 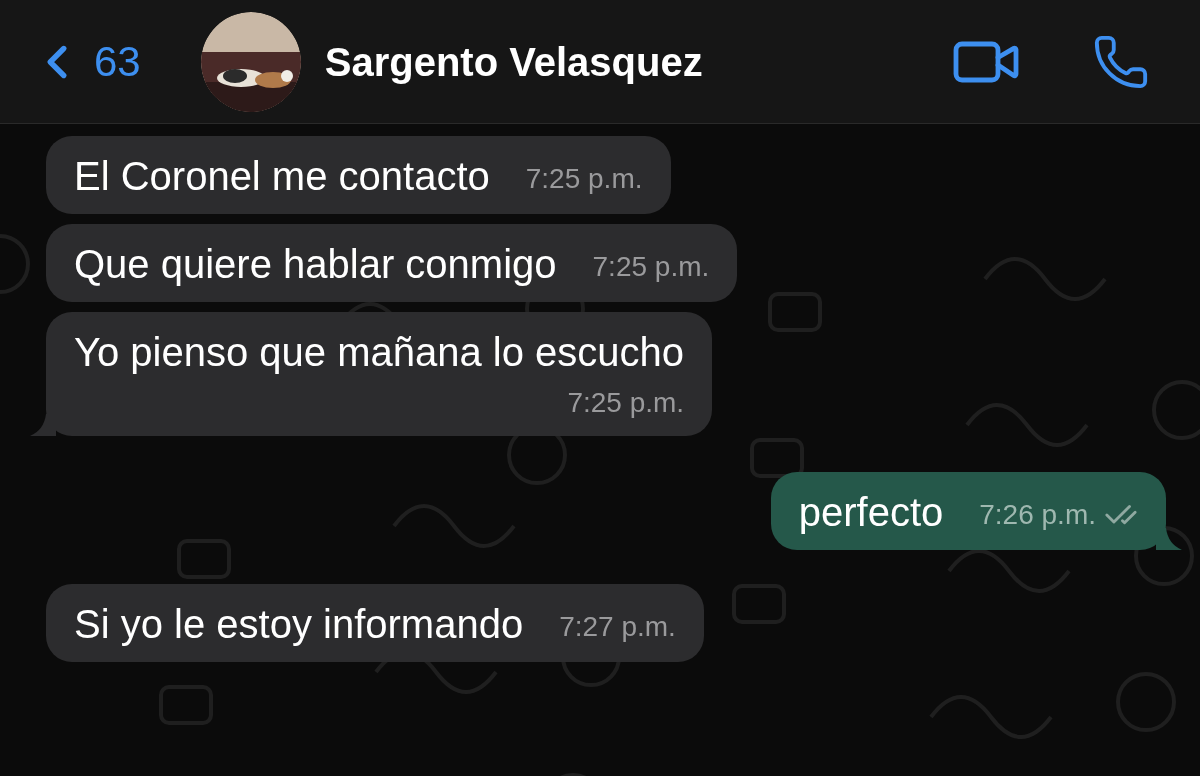 I want to click on contact-name: Sargento Velasquez, so click(x=513, y=62).